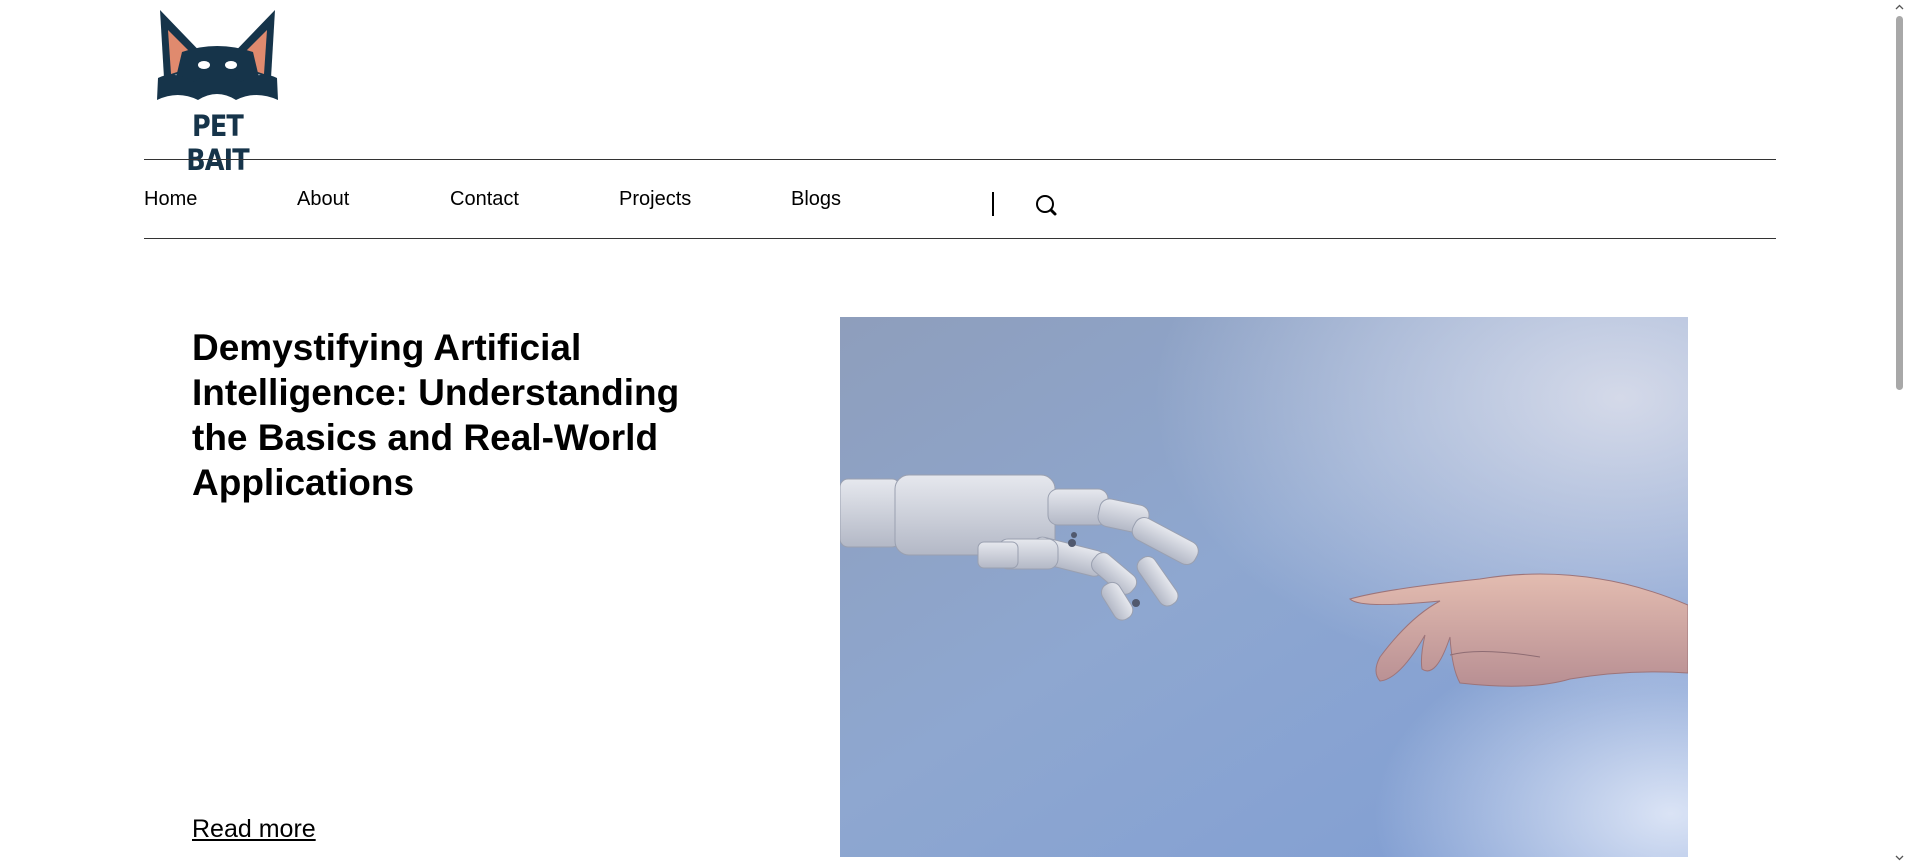  What do you see at coordinates (816, 199) in the screenshot?
I see `nav-blogs: Blogs` at bounding box center [816, 199].